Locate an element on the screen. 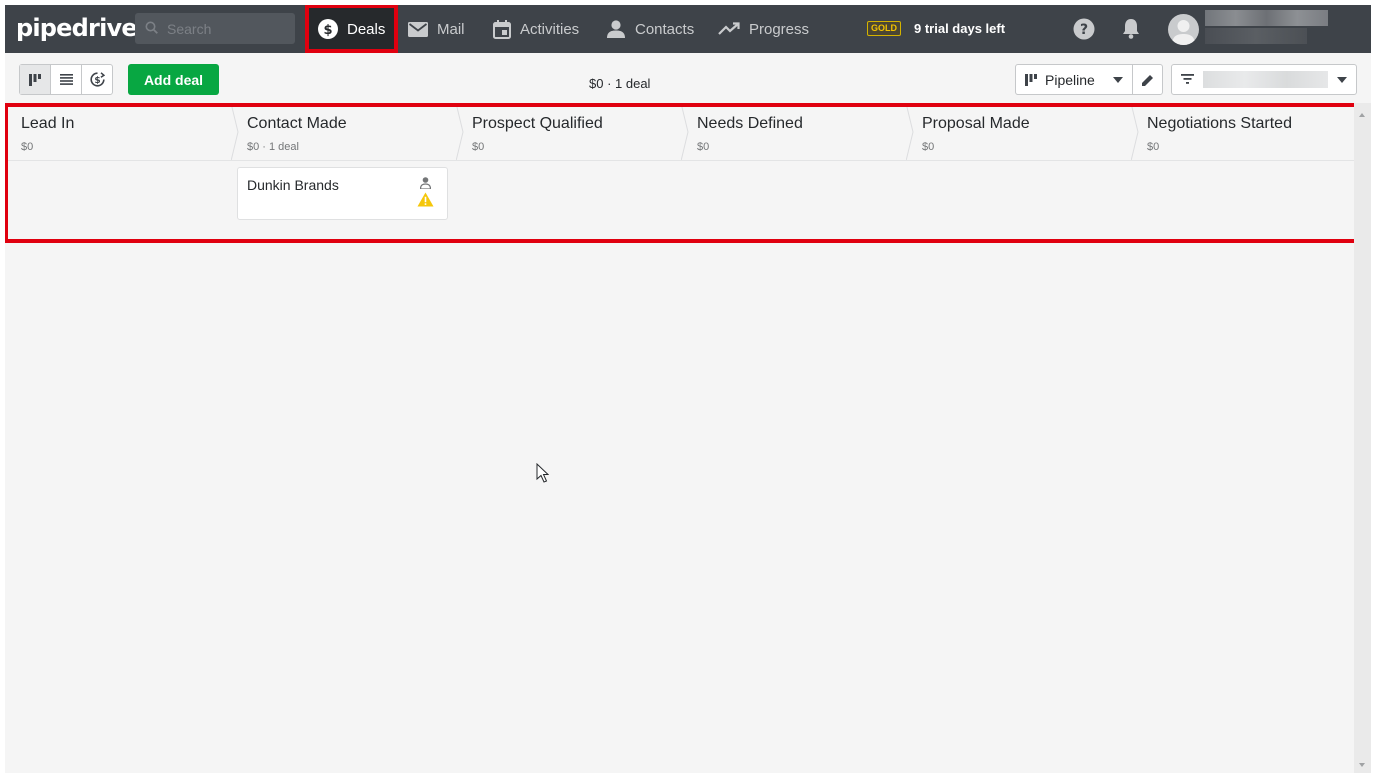  user-name-redacted is located at coordinates (1266, 18).